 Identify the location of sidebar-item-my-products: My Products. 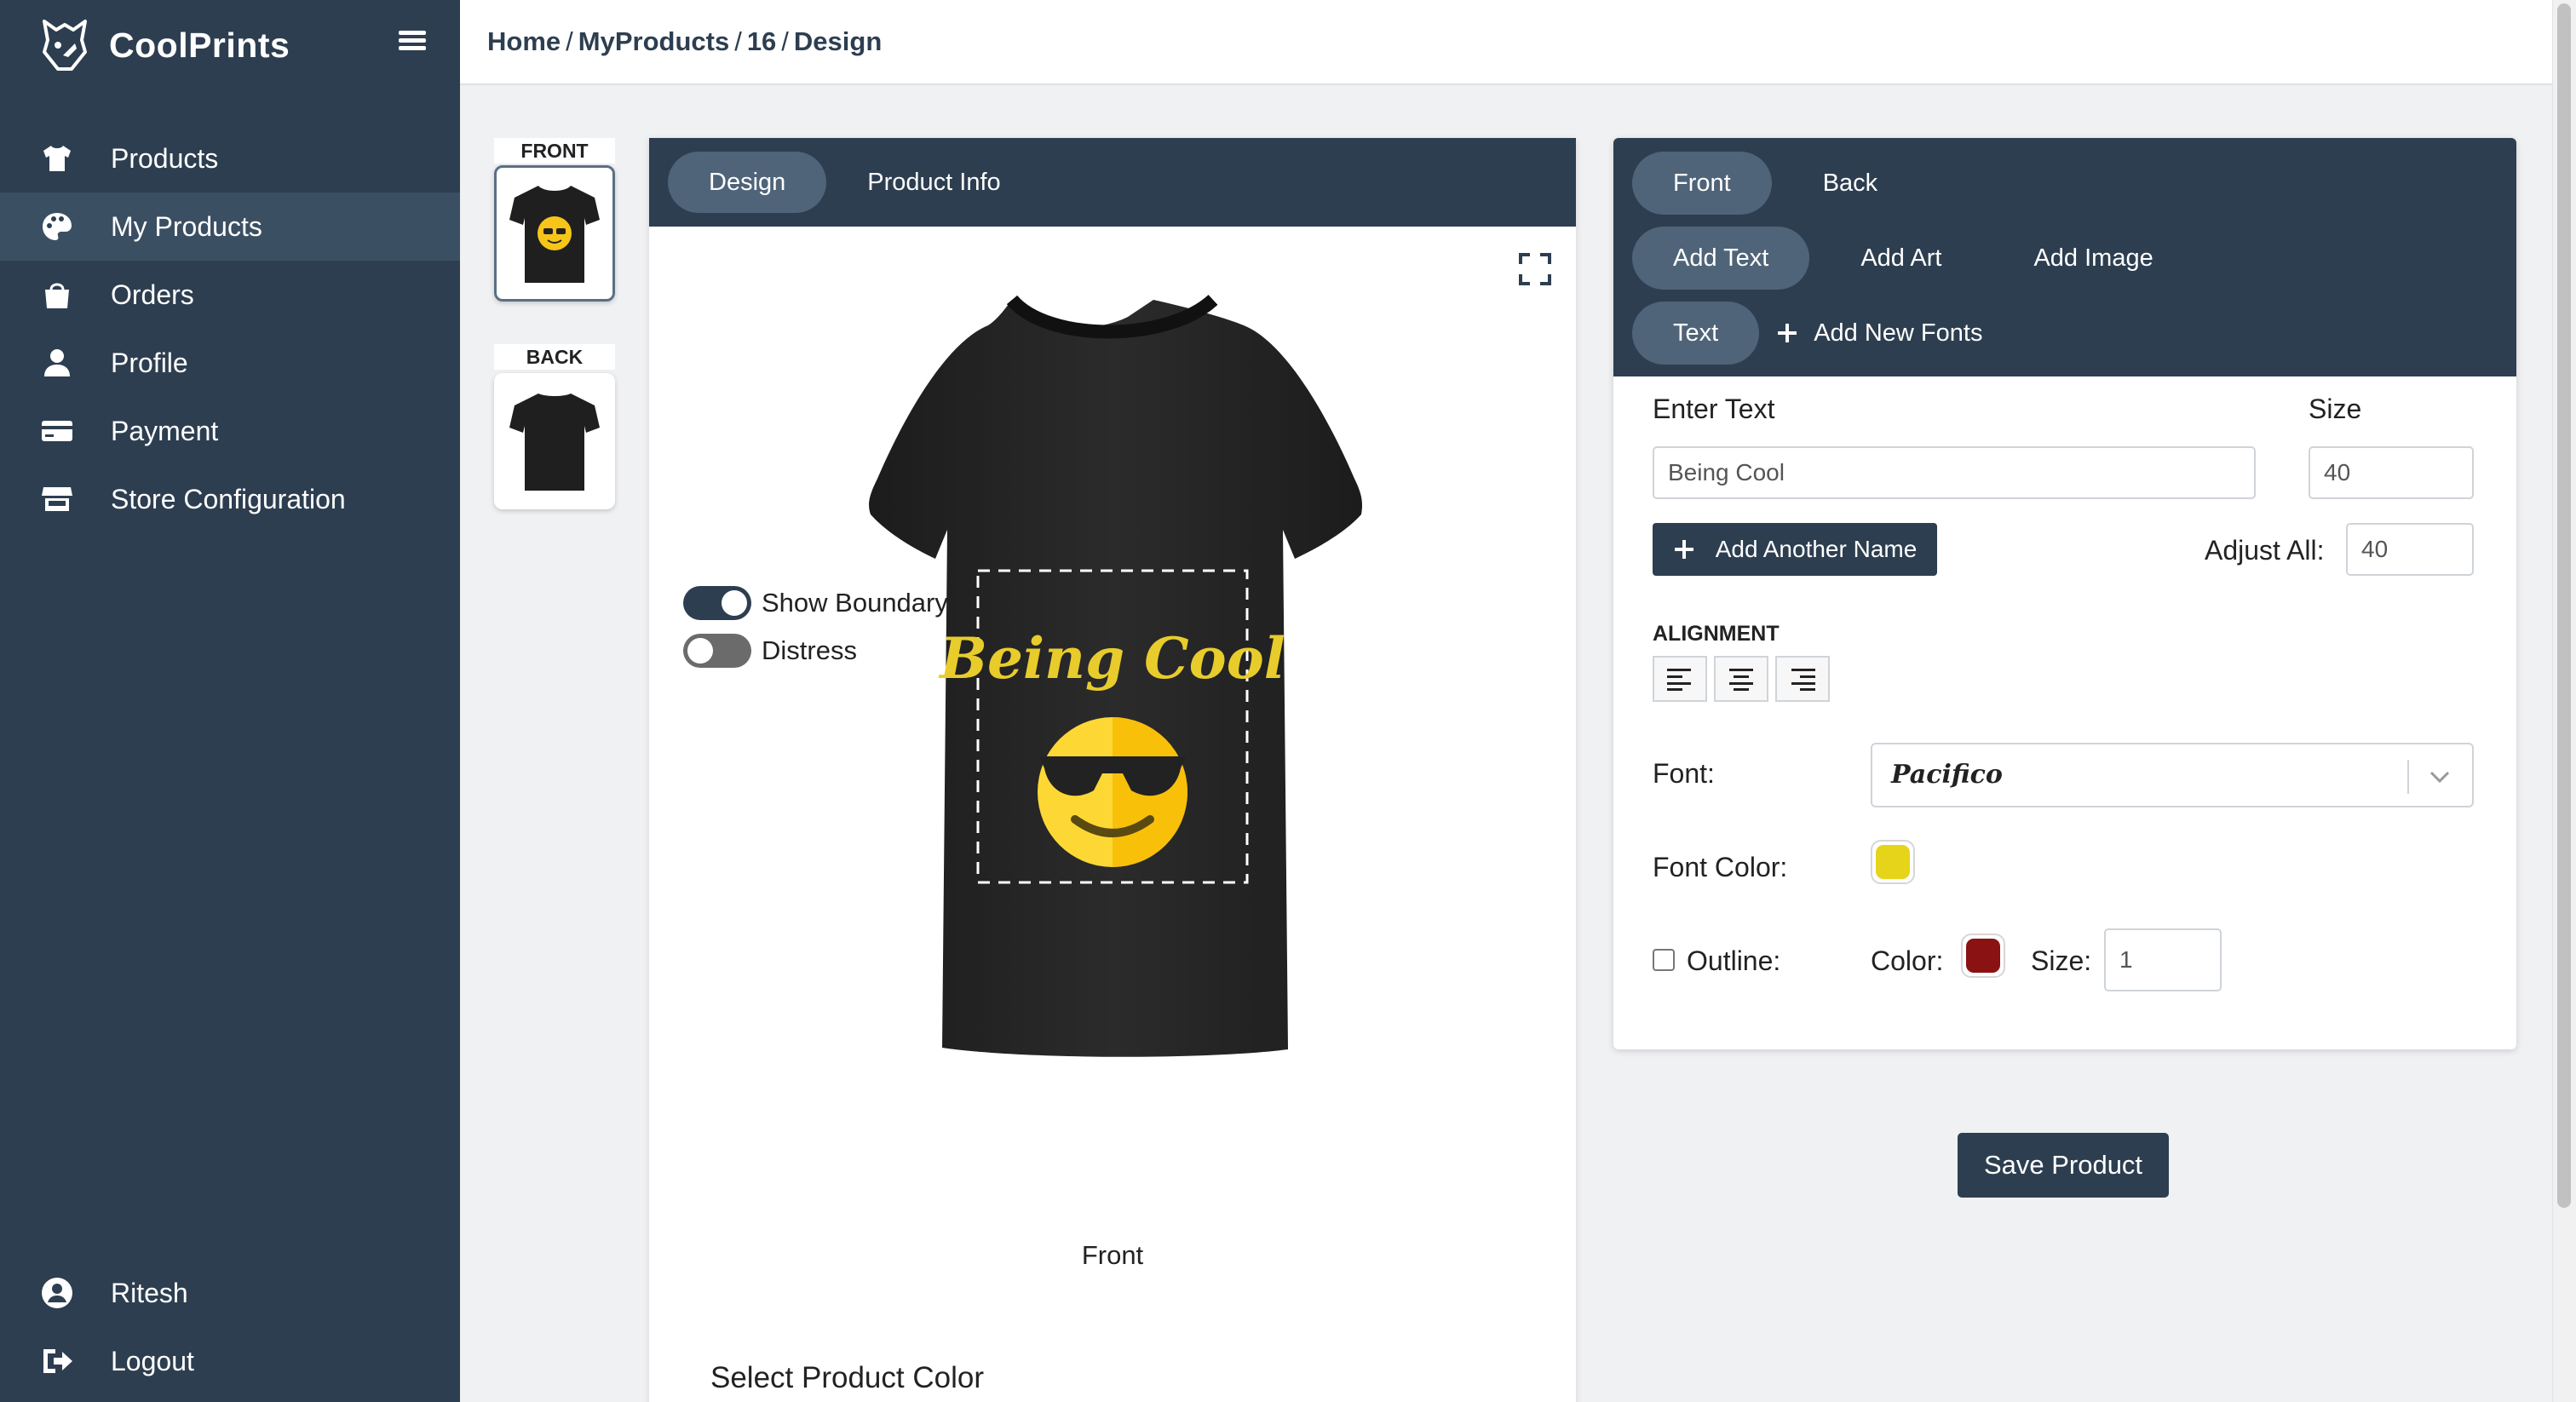
(230, 227).